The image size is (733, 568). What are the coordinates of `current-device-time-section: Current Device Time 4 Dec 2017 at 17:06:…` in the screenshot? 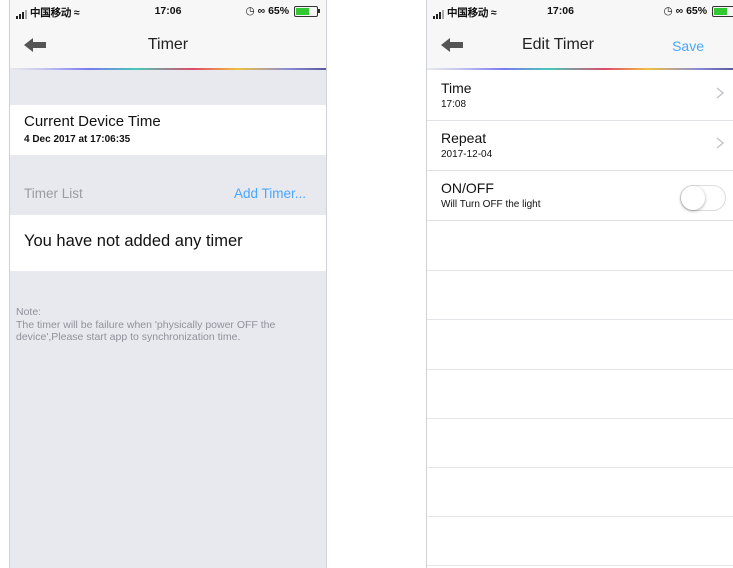 It's located at (168, 130).